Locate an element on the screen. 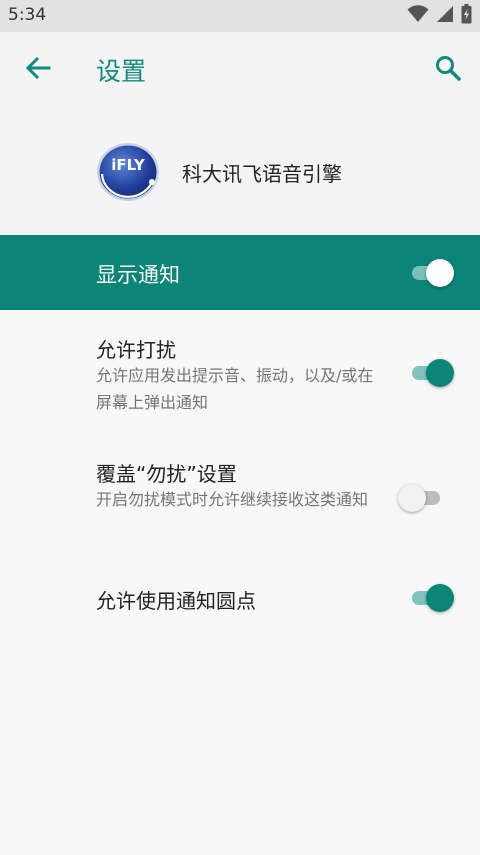  status-icons is located at coordinates (439, 16).